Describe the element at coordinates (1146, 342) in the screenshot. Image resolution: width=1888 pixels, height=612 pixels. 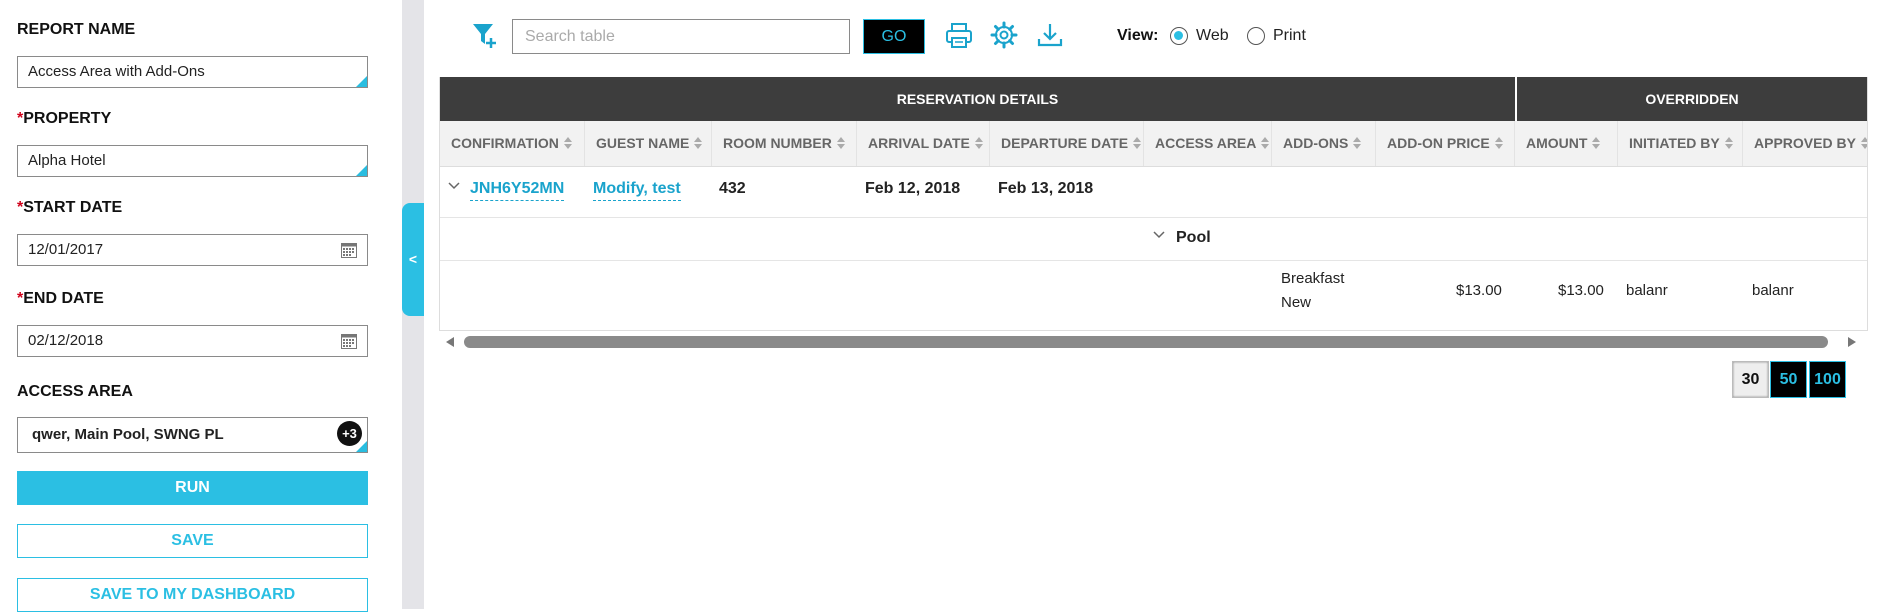
I see `horizontal-scrollbar` at that location.